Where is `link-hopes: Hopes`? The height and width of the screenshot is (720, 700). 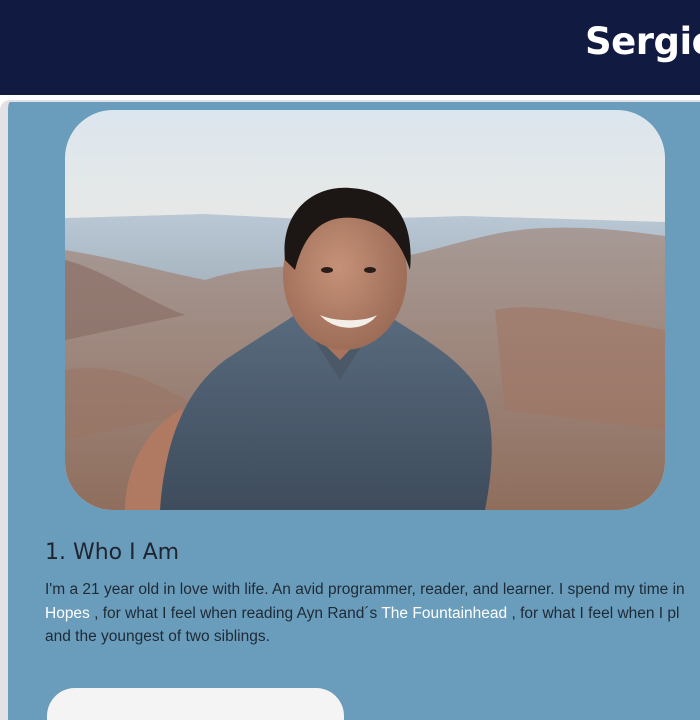
link-hopes: Hopes is located at coordinates (67, 613).